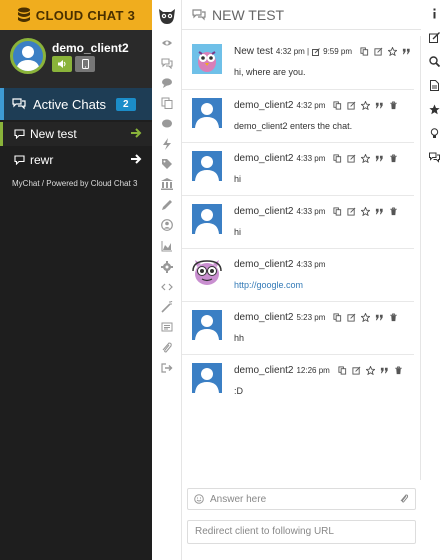 This screenshot has height=560, width=448. What do you see at coordinates (85, 15) in the screenshot?
I see `brand-title: CLOUD CHAT 3` at bounding box center [85, 15].